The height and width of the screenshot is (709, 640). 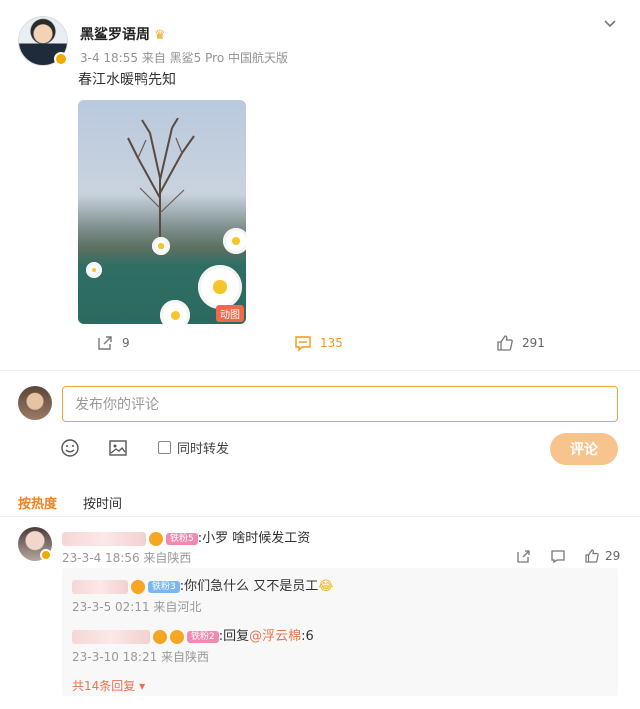 I want to click on tab-sort-by-hot: 按热度, so click(x=37, y=502).